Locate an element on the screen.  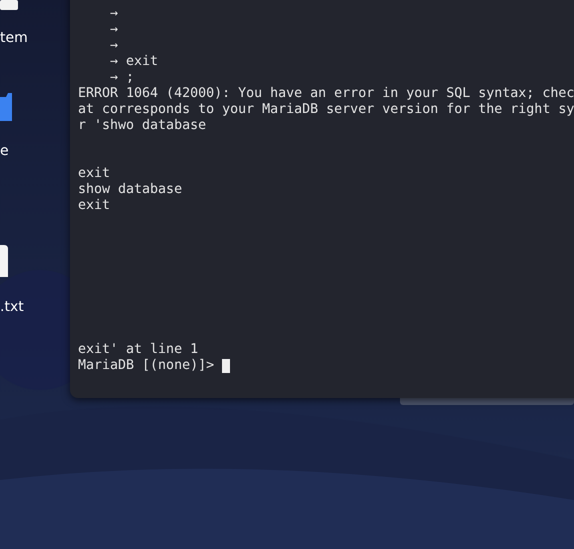
terminal-line: show database is located at coordinates (131, 190).